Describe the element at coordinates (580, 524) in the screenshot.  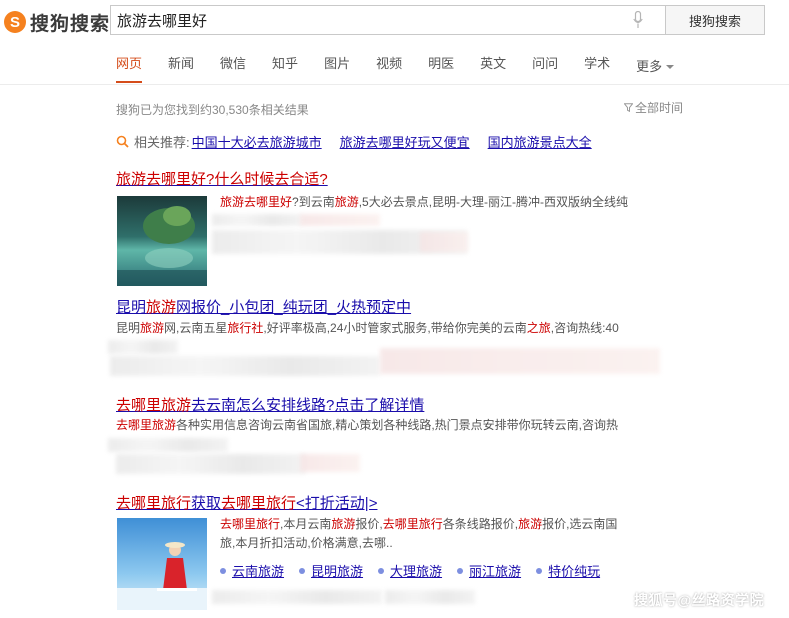
I see `snippet-text: 报价,选云南国` at that location.